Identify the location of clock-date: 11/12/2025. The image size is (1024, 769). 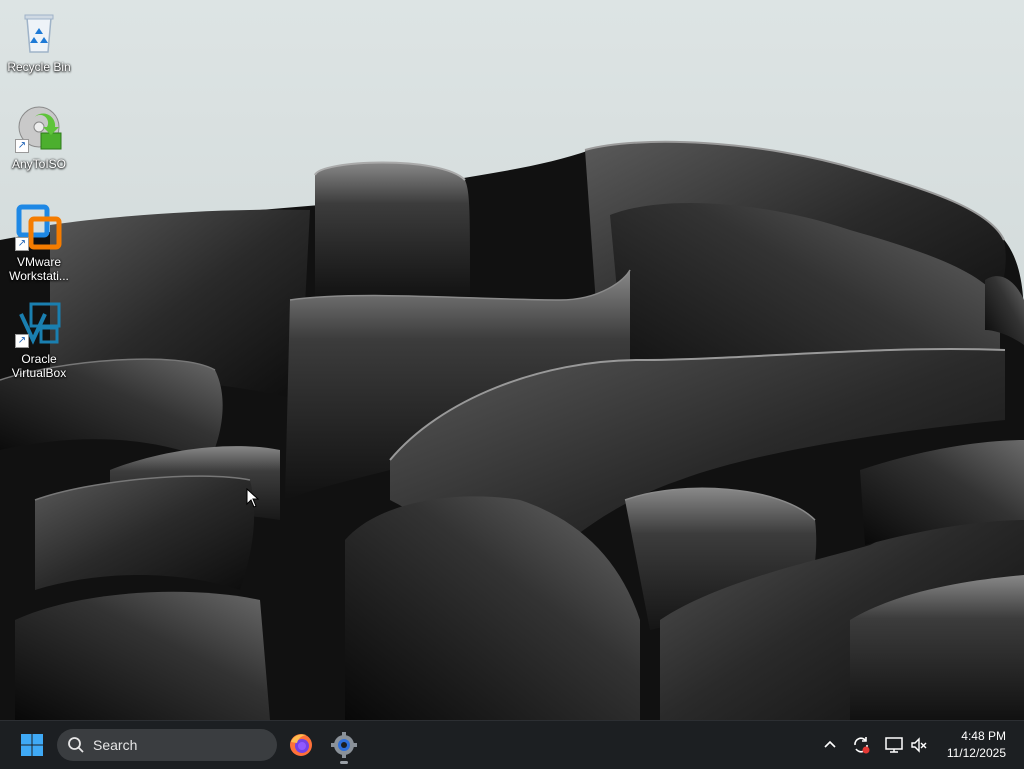
(976, 753).